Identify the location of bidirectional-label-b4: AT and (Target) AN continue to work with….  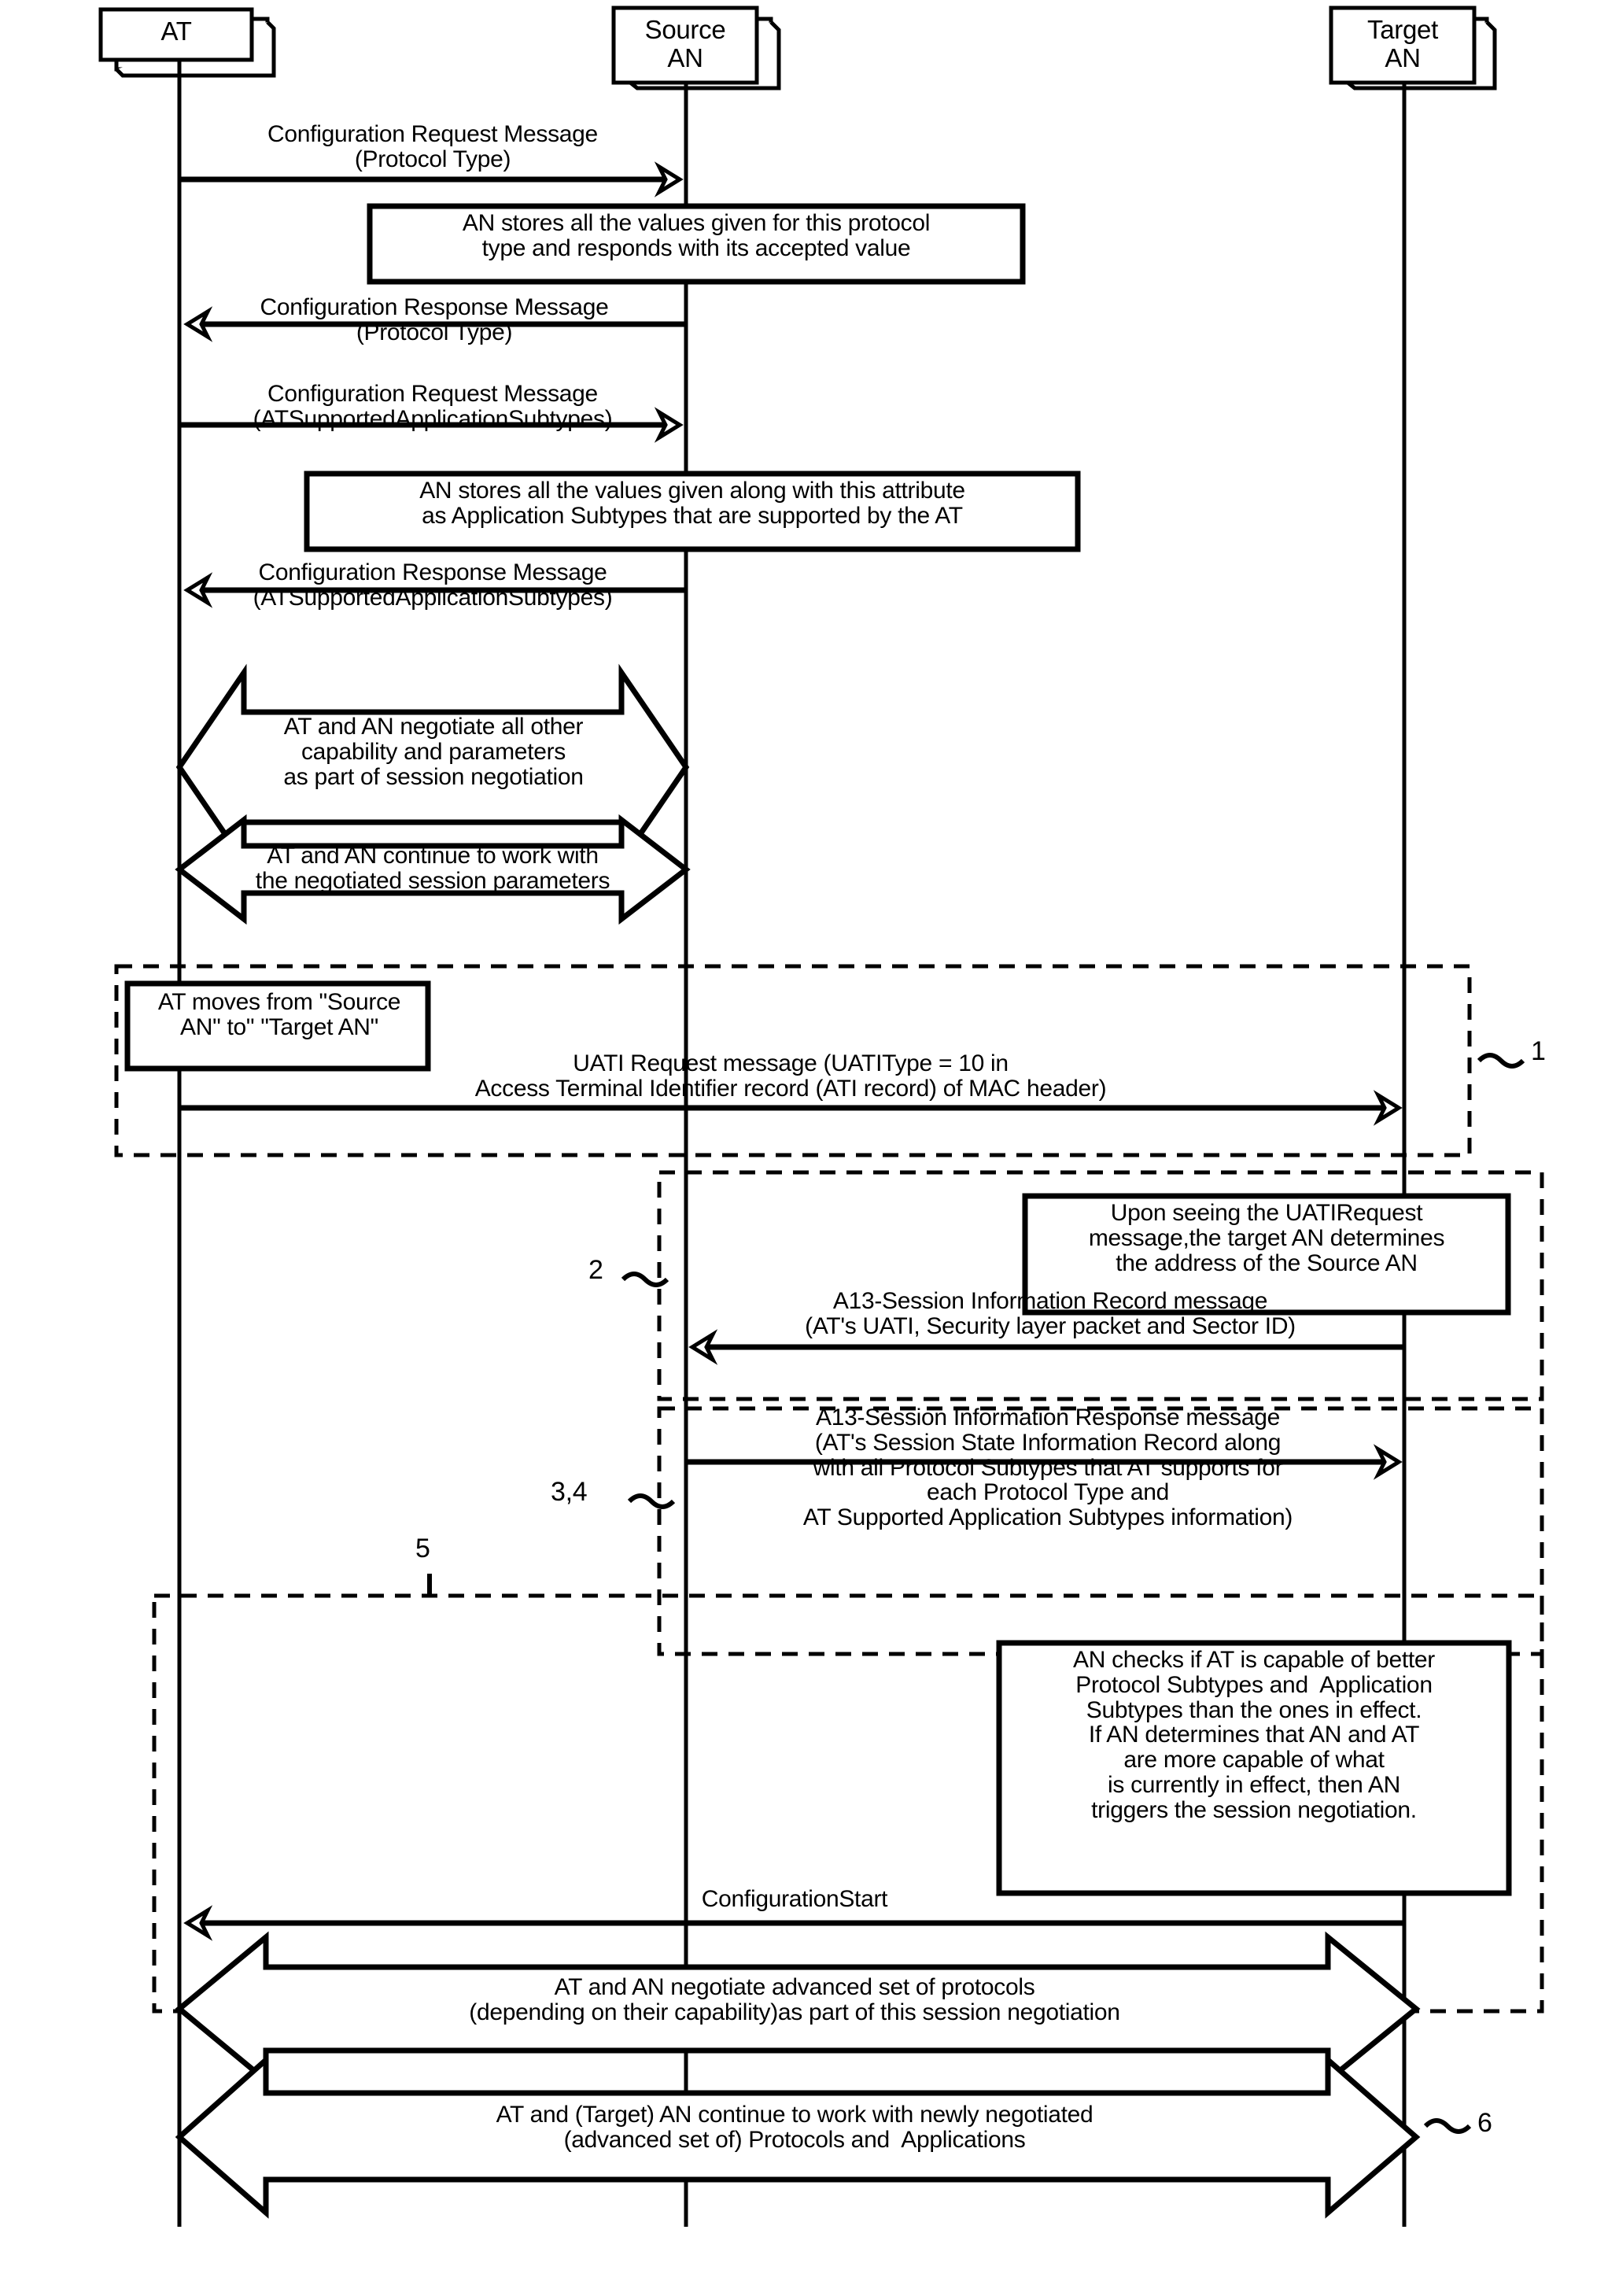
(794, 2127).